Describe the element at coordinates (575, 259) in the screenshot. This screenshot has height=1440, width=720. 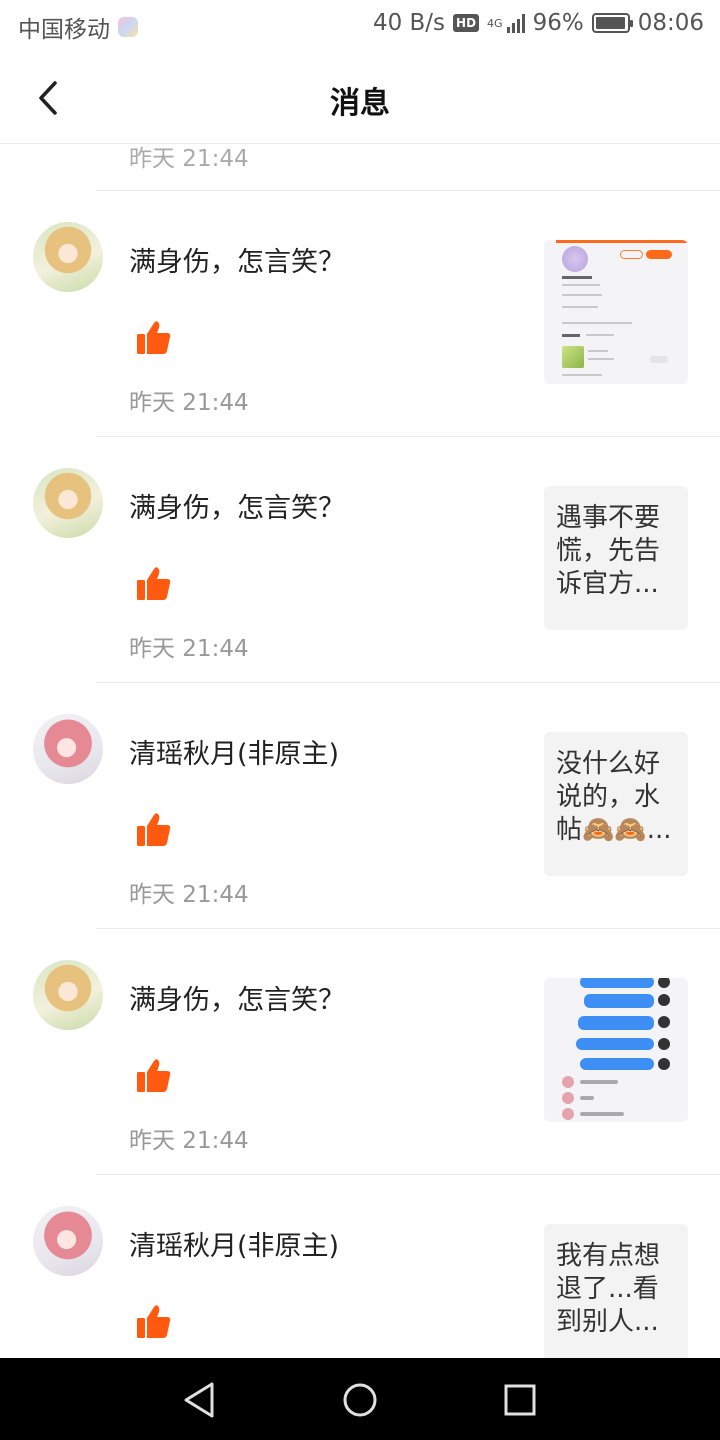
I see `thumbnail-avatar` at that location.